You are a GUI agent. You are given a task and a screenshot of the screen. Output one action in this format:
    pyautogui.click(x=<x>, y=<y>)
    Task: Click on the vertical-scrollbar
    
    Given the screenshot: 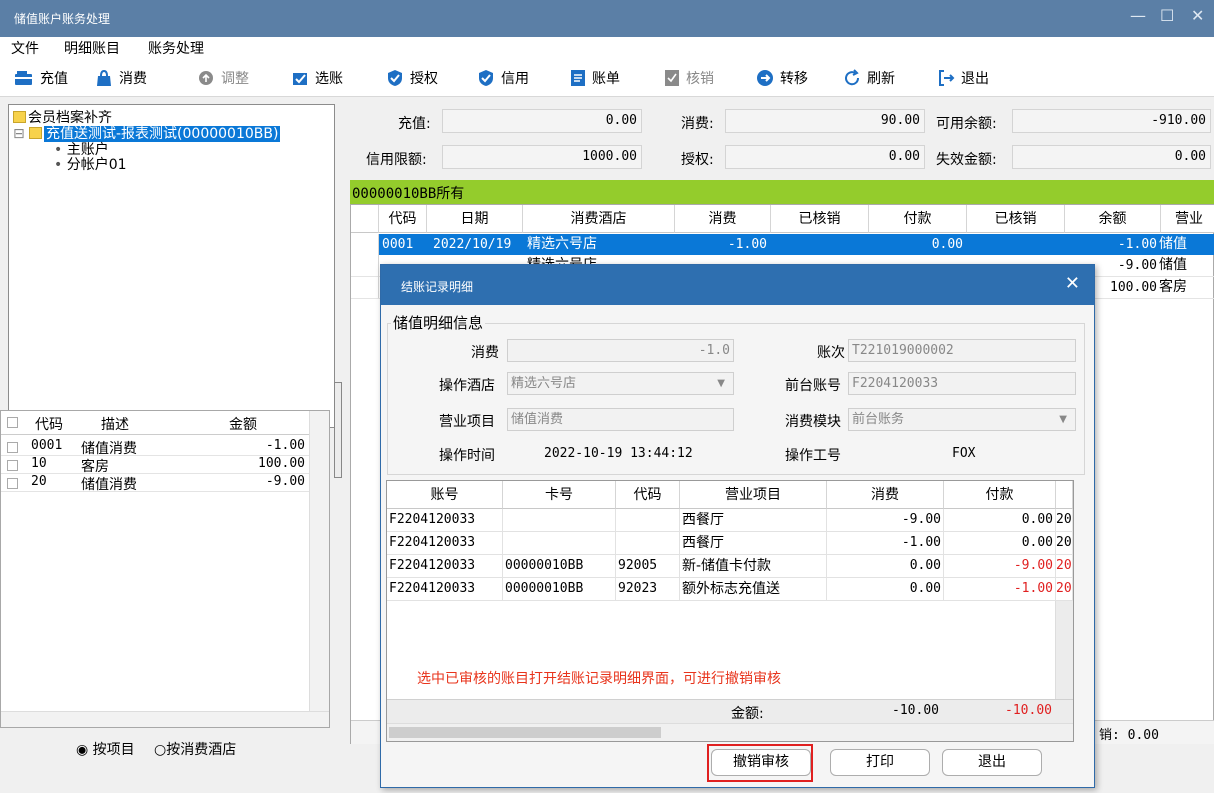 What is the action you would take?
    pyautogui.click(x=319, y=561)
    